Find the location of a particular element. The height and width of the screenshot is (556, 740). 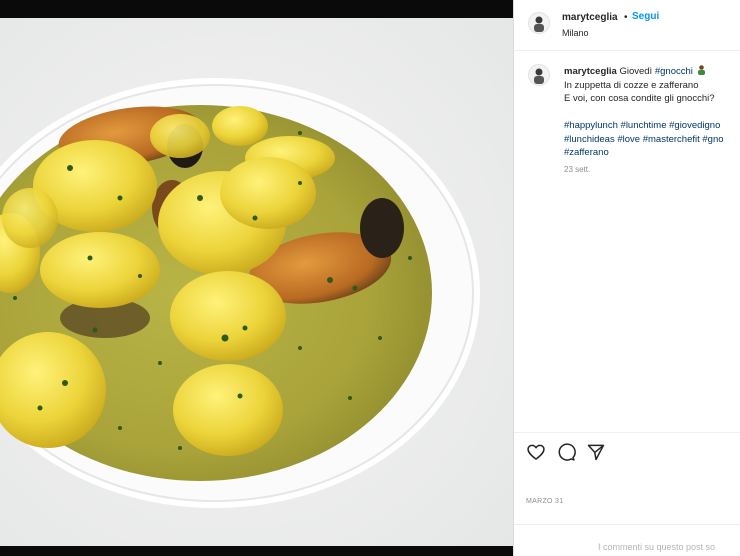

hashtag-gnocchi: #gnocchi is located at coordinates (674, 71).